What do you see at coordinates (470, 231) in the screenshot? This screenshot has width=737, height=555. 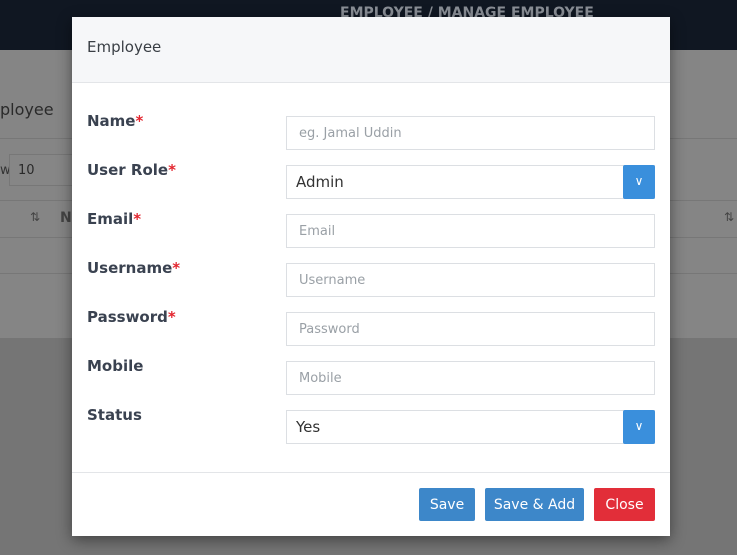 I see `email-input` at bounding box center [470, 231].